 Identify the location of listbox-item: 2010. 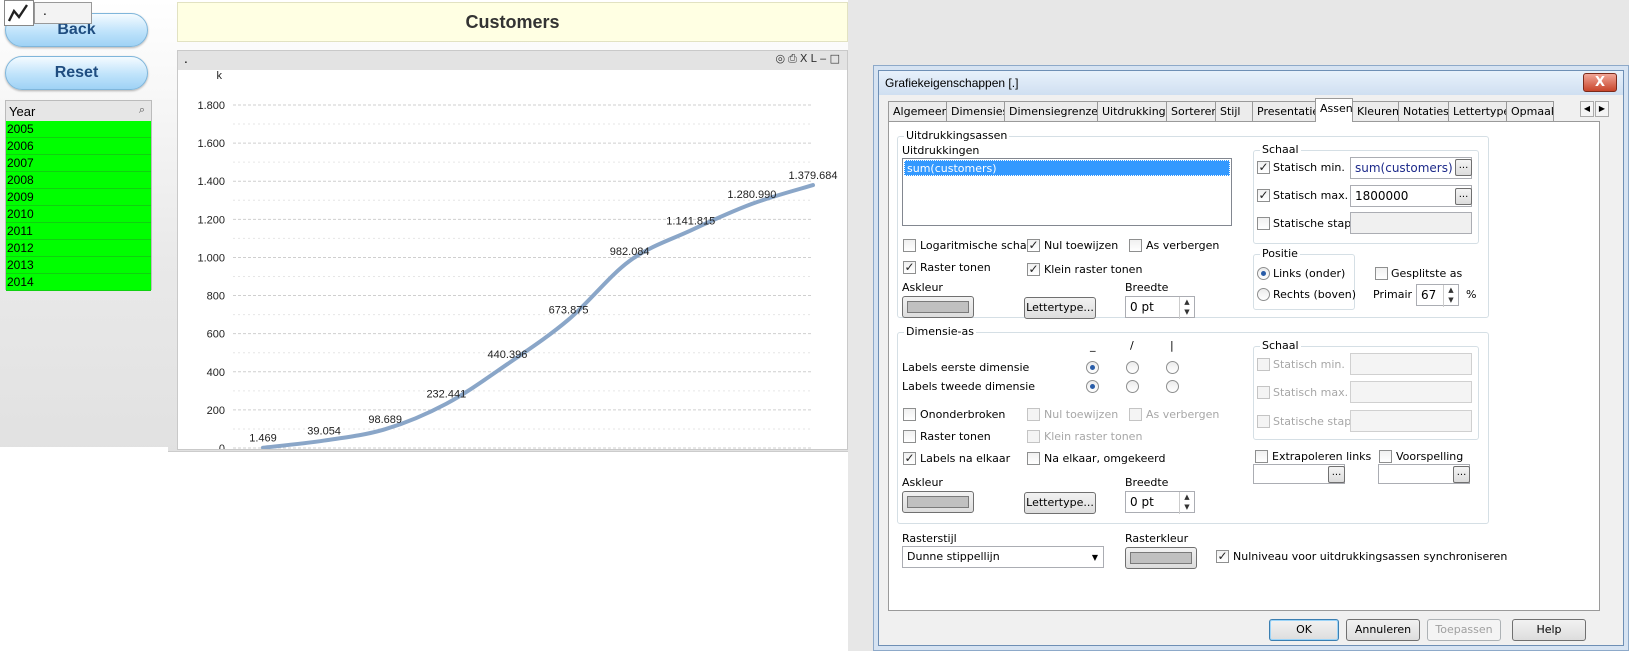
(78, 214).